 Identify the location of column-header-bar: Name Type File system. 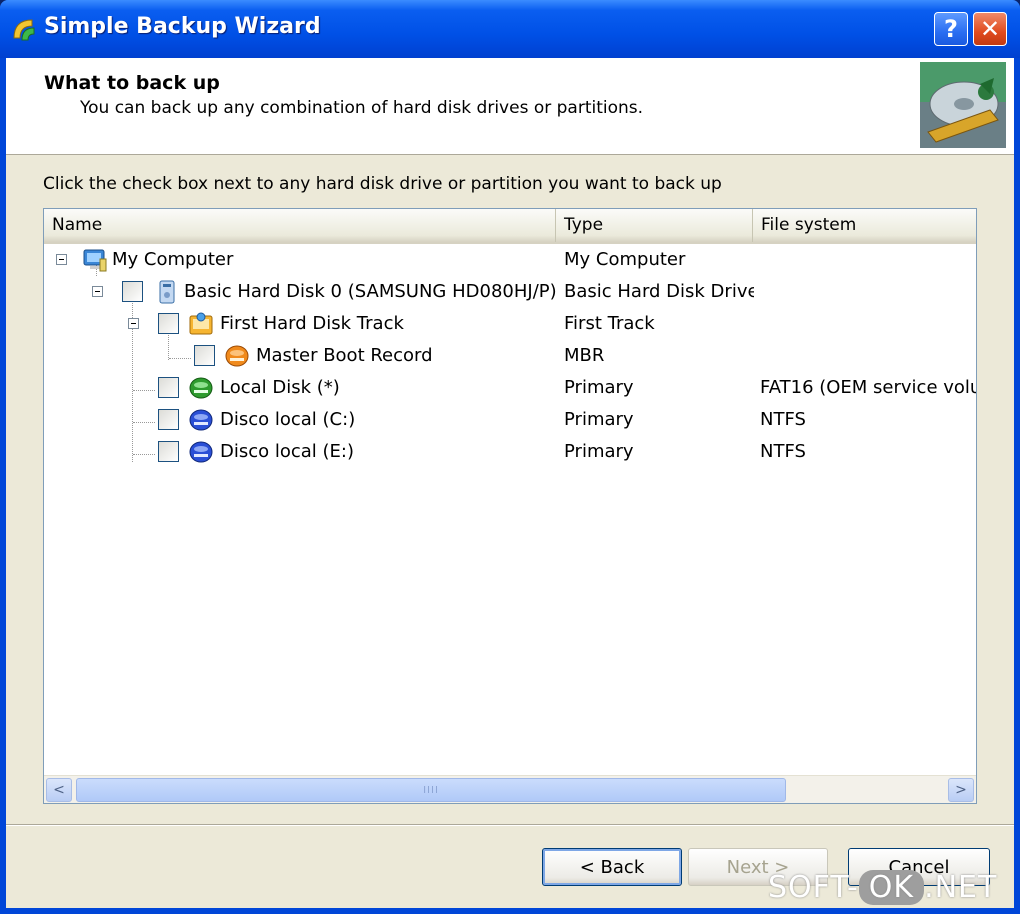
(510, 226).